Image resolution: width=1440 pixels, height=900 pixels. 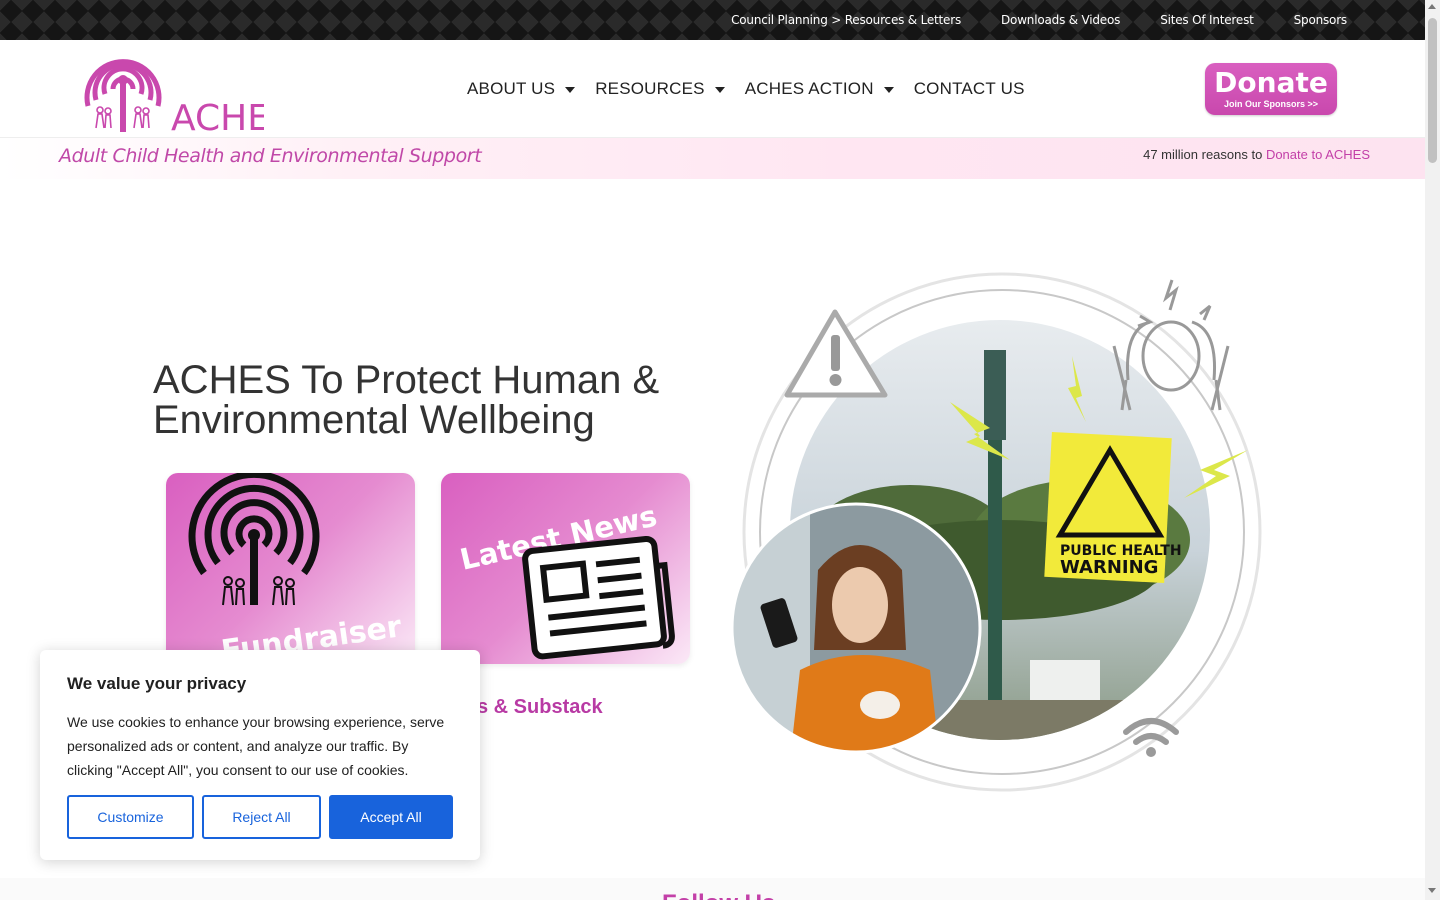 I want to click on nav-aches-action: ACHES ACTION, so click(x=819, y=89).